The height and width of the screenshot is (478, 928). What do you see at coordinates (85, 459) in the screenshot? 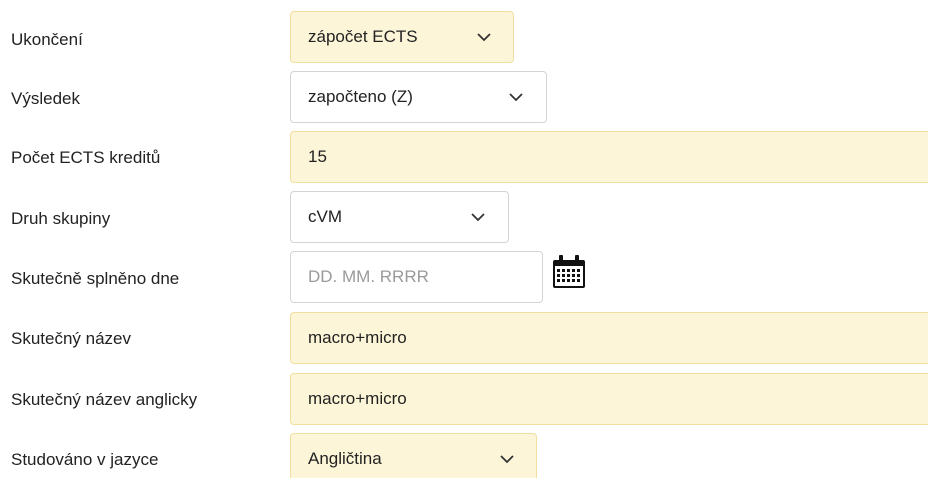
I see `label-studovano-v-jazyce: Studováno v jazyce` at bounding box center [85, 459].